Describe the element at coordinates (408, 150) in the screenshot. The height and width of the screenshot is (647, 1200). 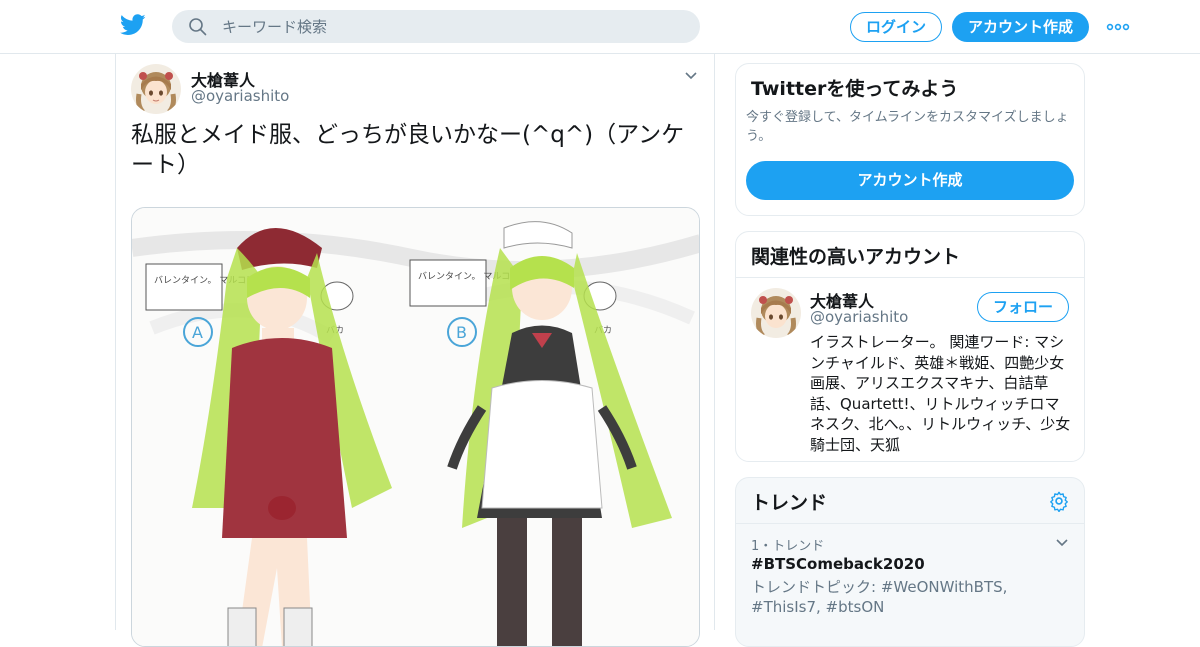
I see `tweet-text: 私服とメイド服、どっちが良いかなー(^q^)（アンケート）` at that location.